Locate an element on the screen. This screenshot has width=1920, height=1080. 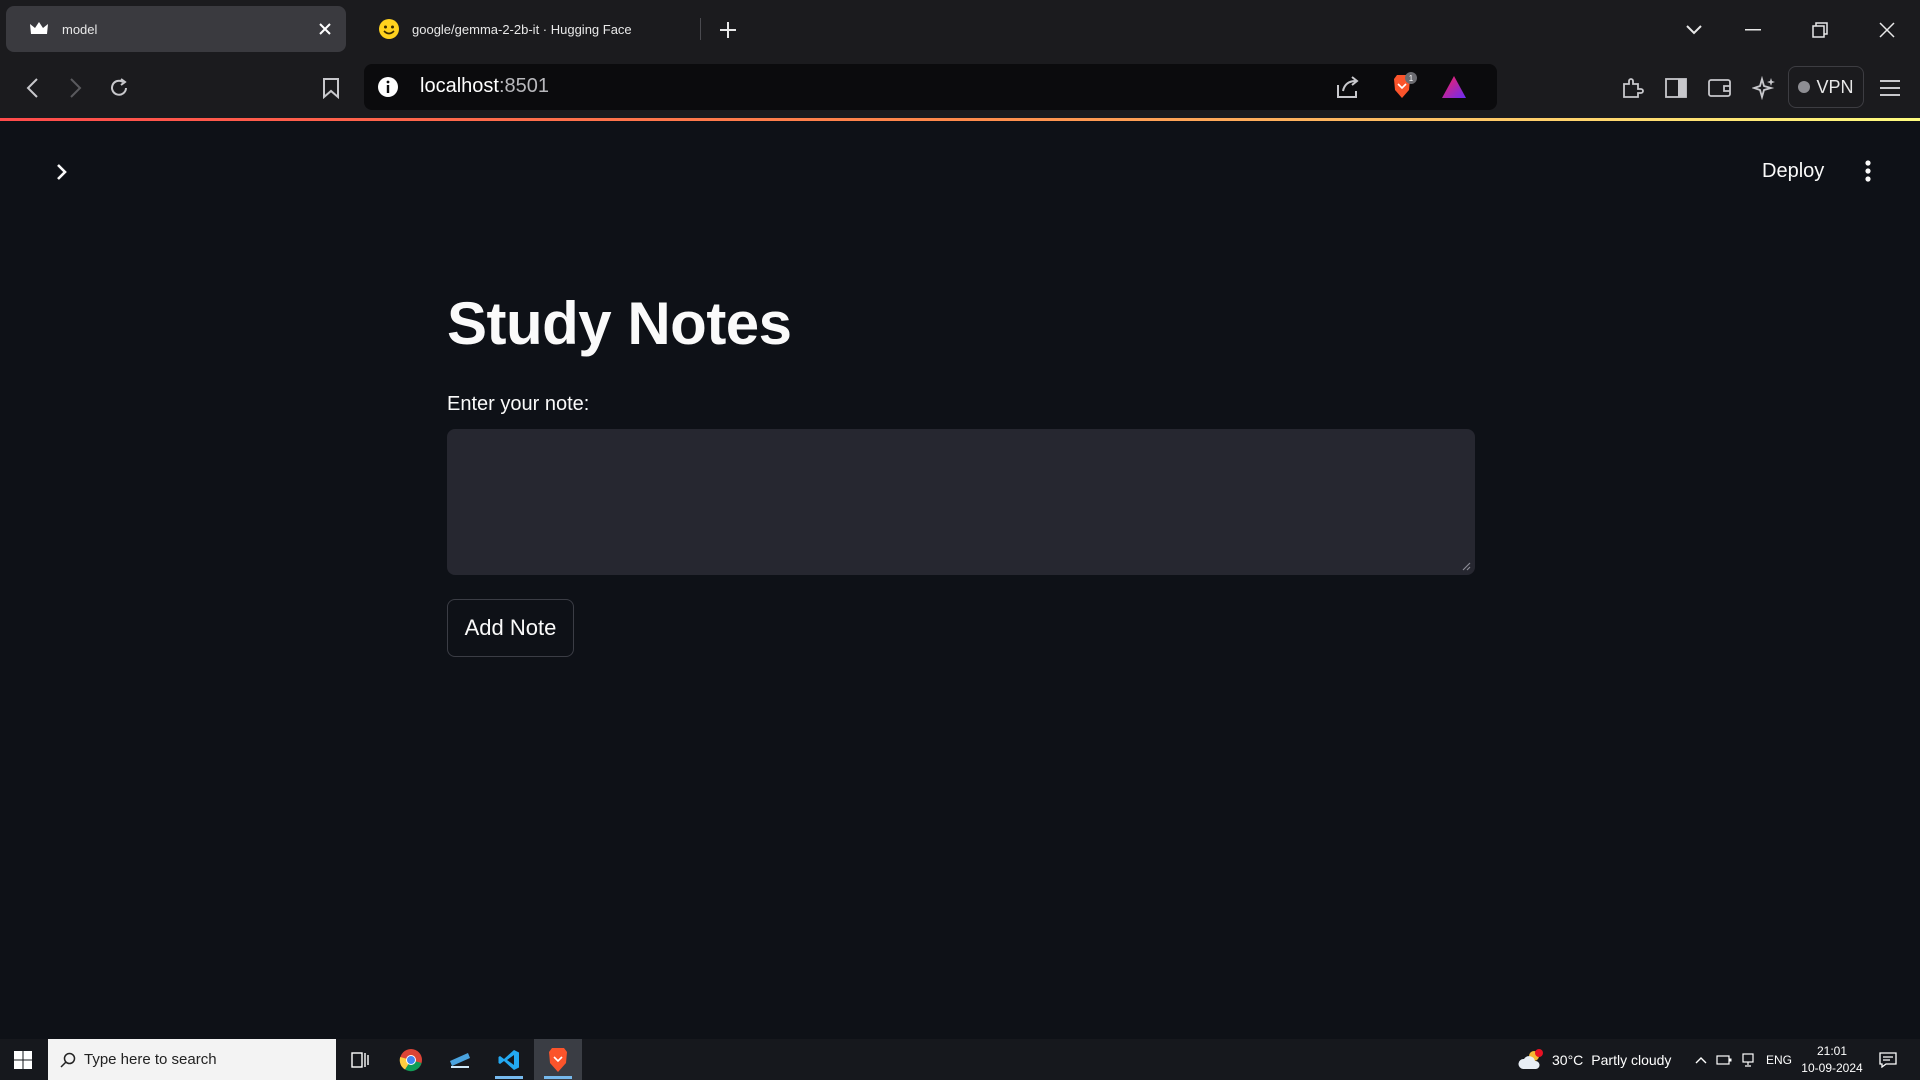
hugging-face-icon is located at coordinates (389, 29).